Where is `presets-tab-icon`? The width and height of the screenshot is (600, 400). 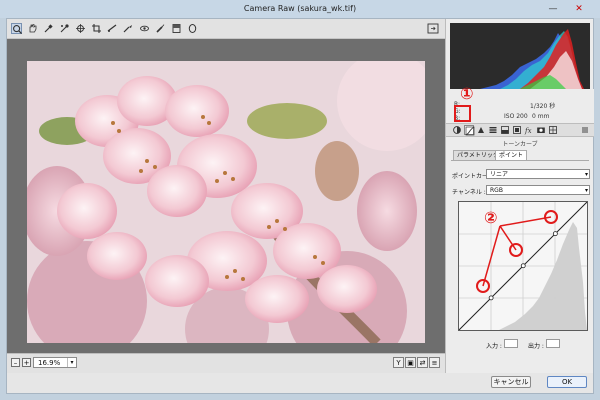 presets-tab-icon is located at coordinates (553, 130).